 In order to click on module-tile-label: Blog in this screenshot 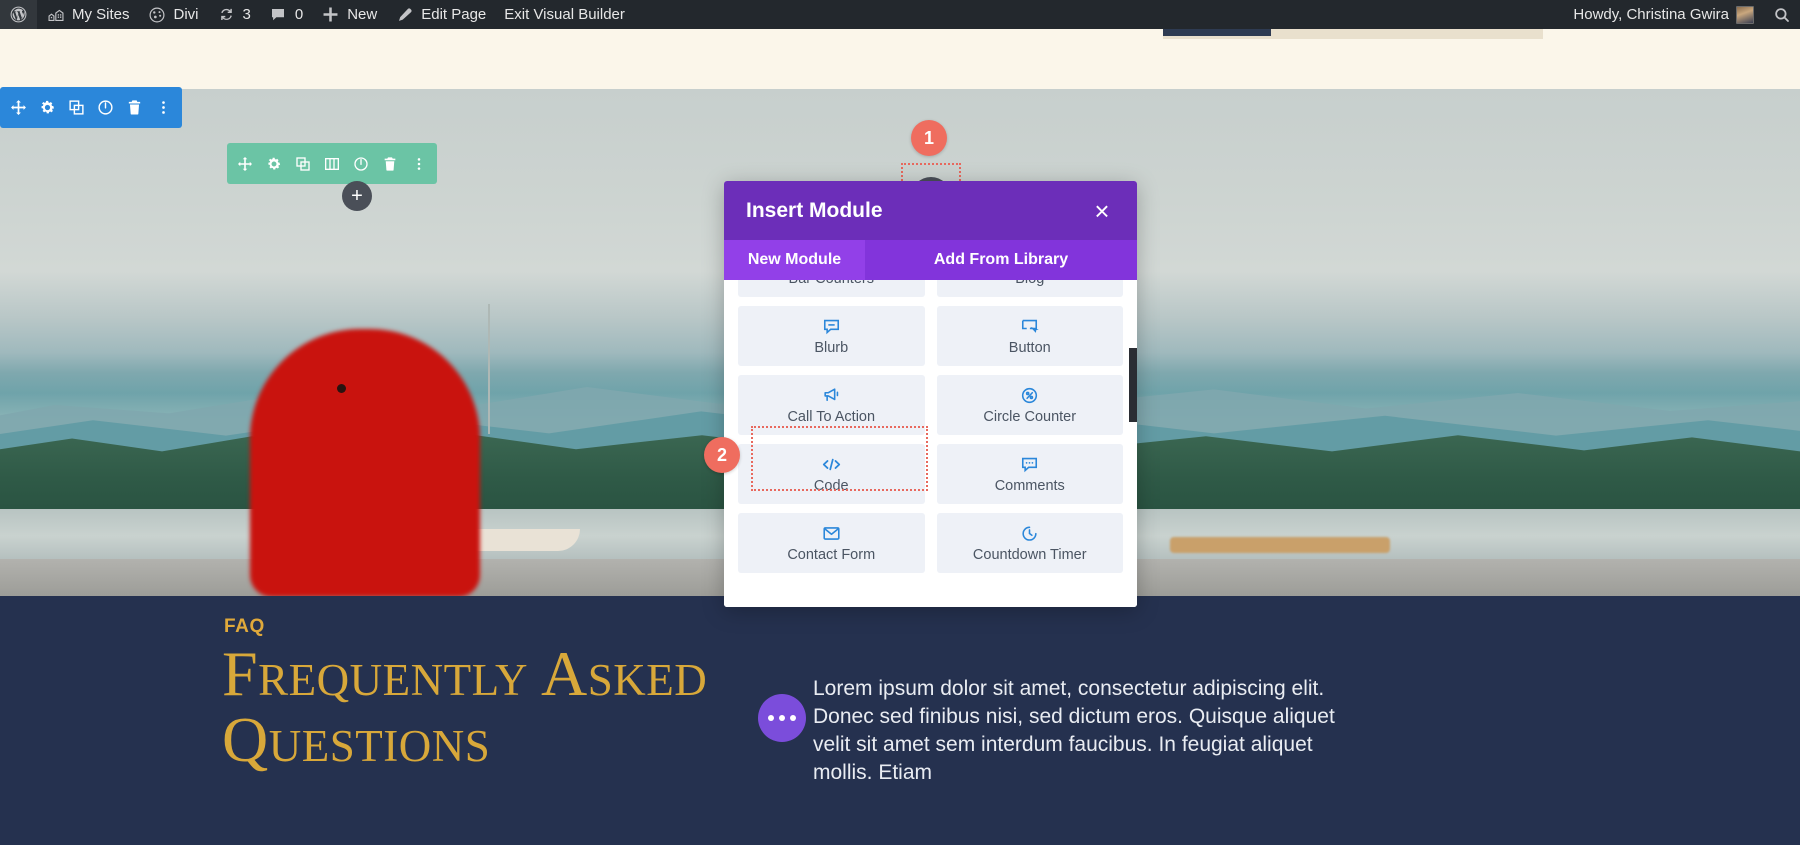, I will do `click(1029, 283)`.